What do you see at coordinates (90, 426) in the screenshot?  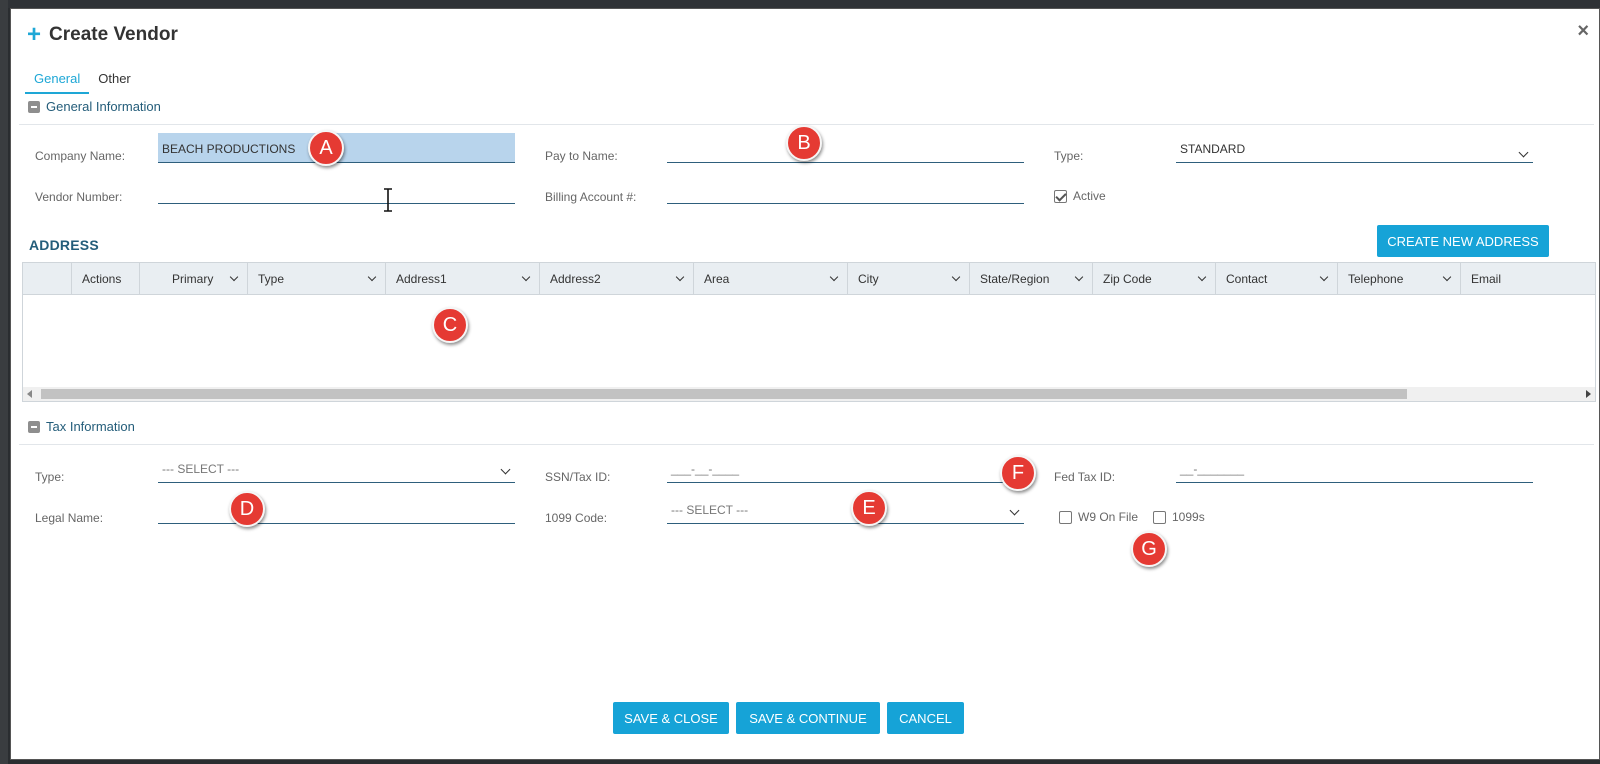 I see `section-title: Tax Information` at bounding box center [90, 426].